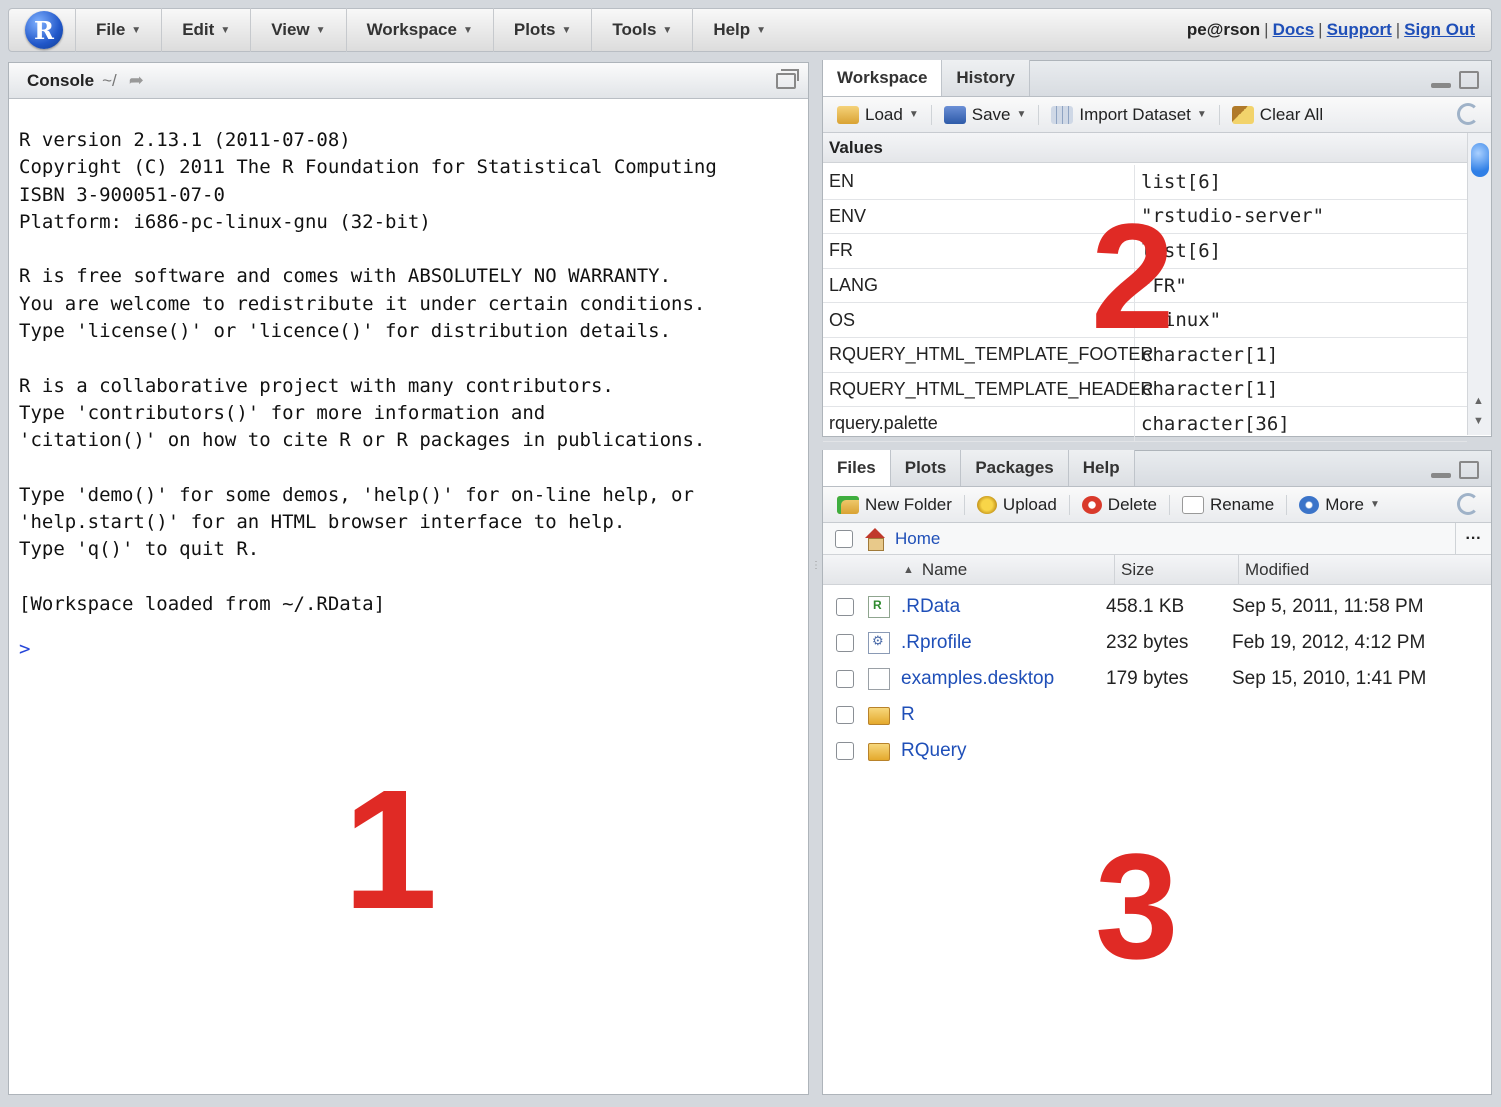 This screenshot has height=1107, width=1501. What do you see at coordinates (879, 716) in the screenshot?
I see `folder-icon` at bounding box center [879, 716].